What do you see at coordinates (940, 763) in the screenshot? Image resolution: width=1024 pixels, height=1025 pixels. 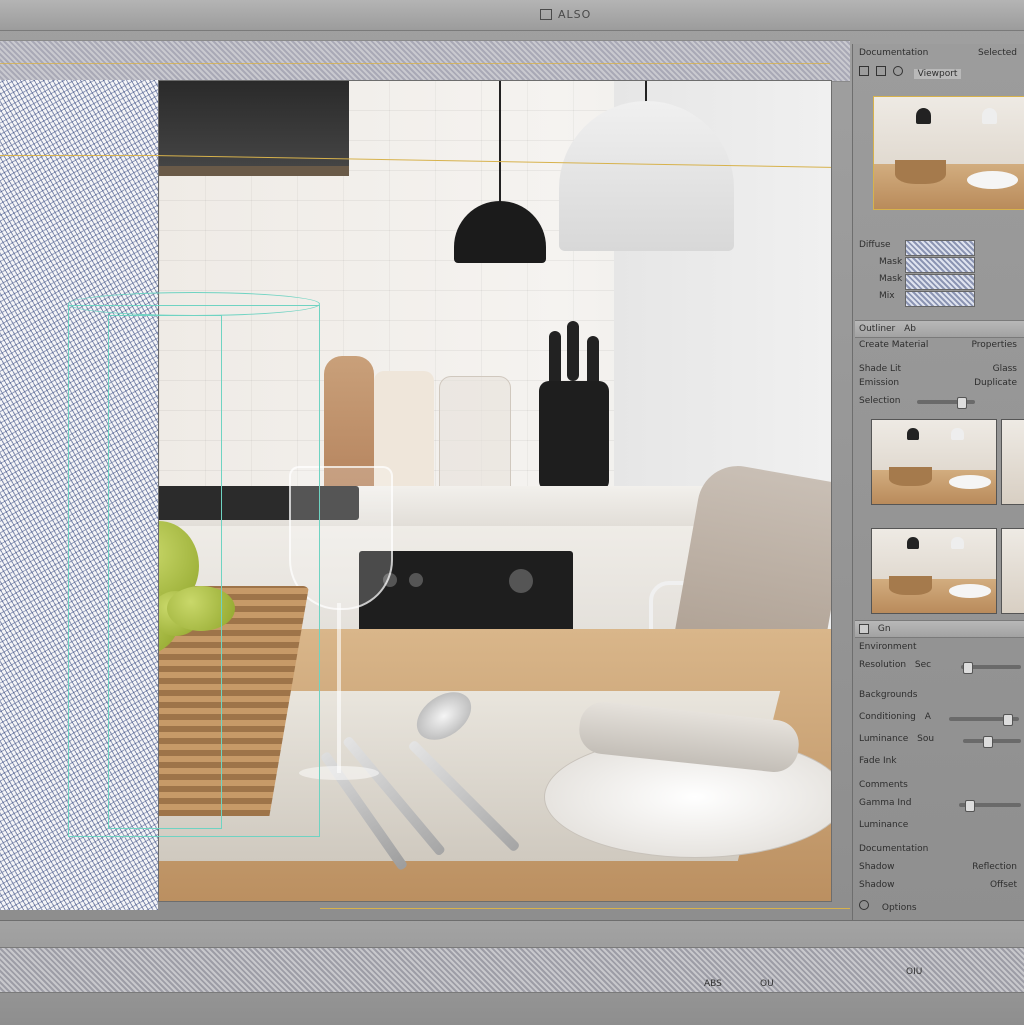 I see `render-row: Fade Ink` at bounding box center [940, 763].